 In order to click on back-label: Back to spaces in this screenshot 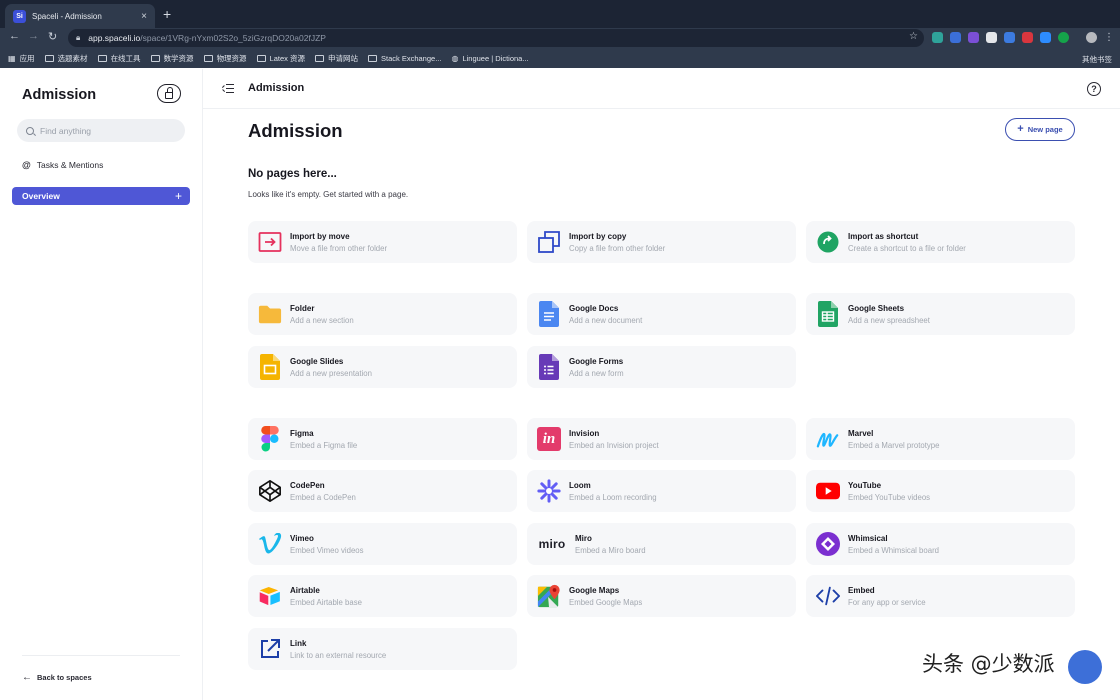, I will do `click(64, 677)`.